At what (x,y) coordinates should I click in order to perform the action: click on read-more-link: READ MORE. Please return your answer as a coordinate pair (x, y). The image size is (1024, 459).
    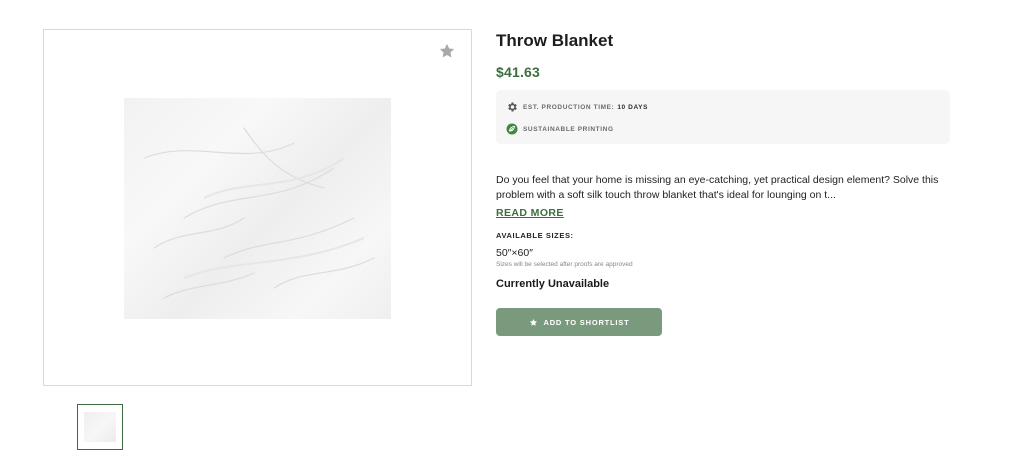
    Looking at the image, I should click on (530, 213).